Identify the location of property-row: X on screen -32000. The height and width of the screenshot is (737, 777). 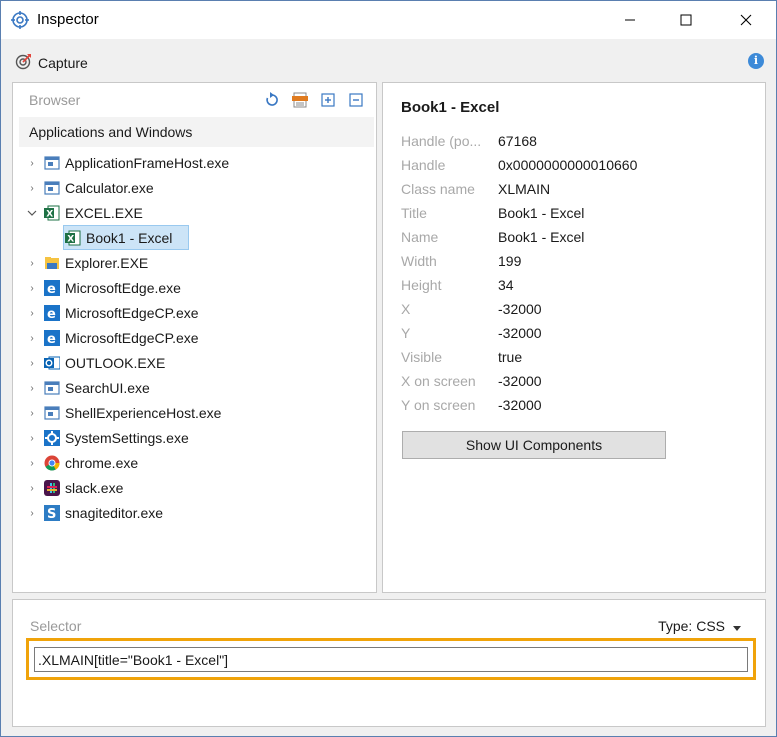
(576, 383).